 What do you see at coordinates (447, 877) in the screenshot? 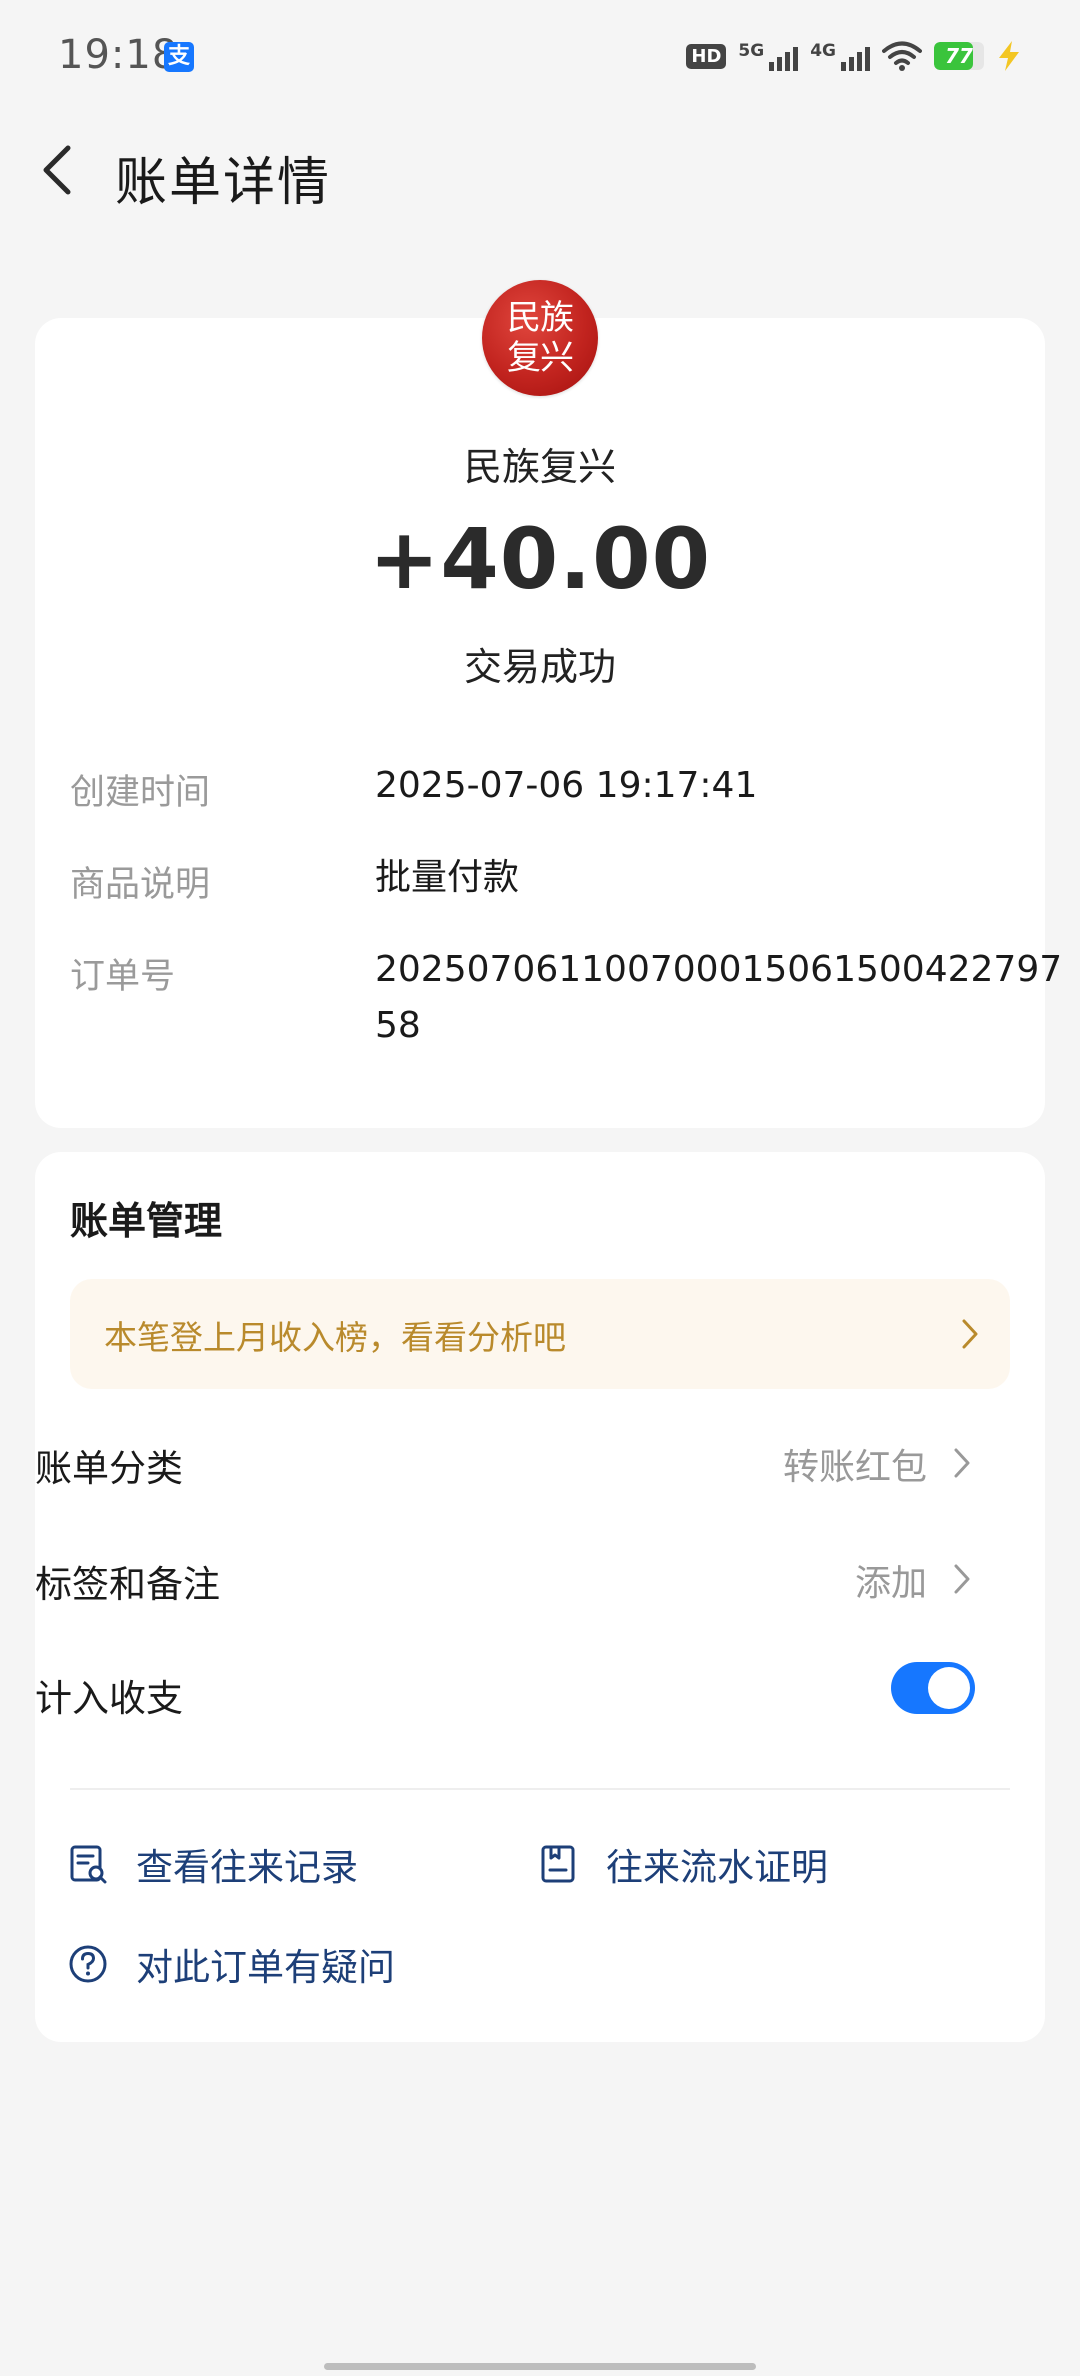
I see `detail-value: 批量付款` at bounding box center [447, 877].